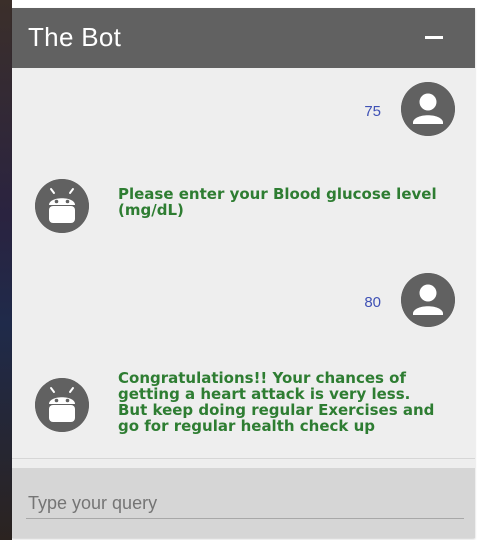 This screenshot has height=540, width=477. What do you see at coordinates (372, 111) in the screenshot?
I see `user-message-text: 75` at bounding box center [372, 111].